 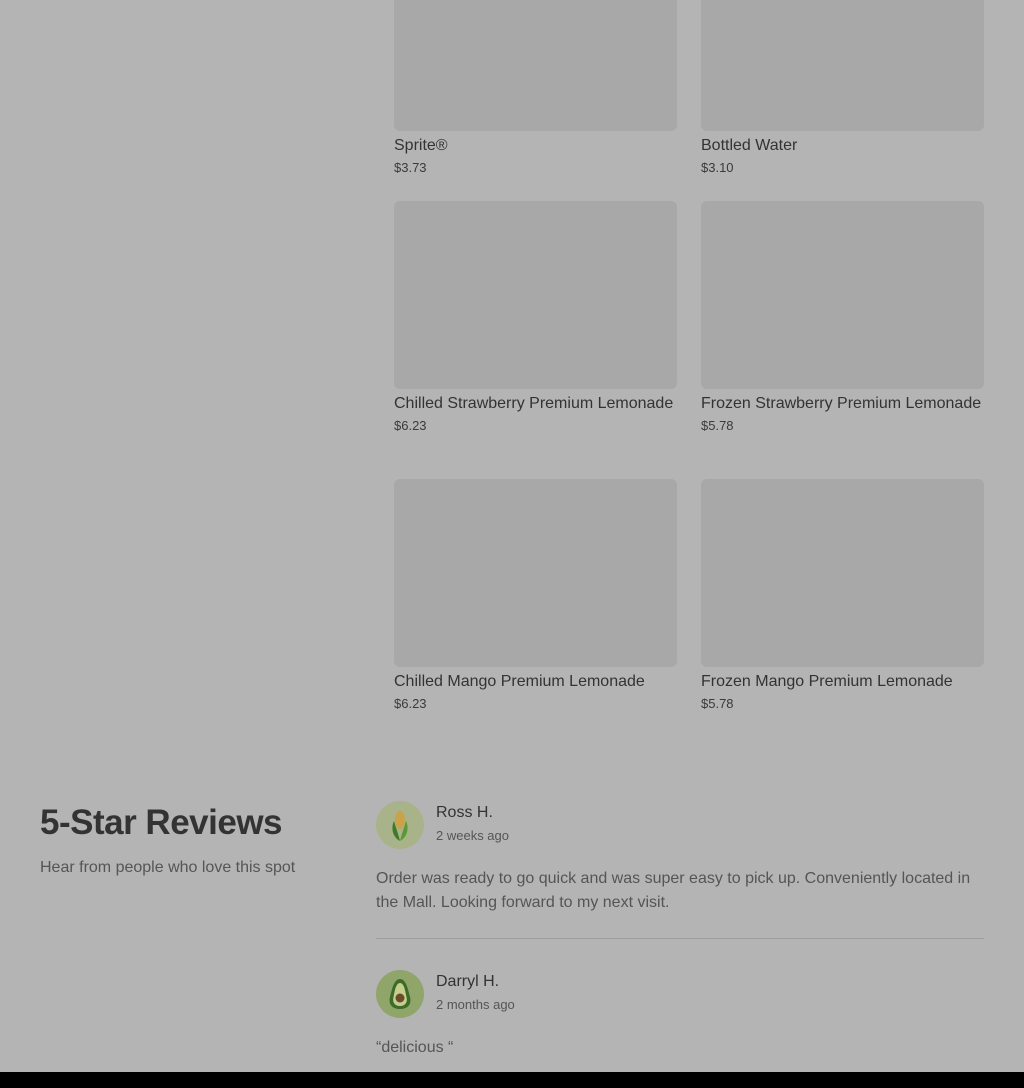 What do you see at coordinates (161, 822) in the screenshot?
I see `reviews-title: 5-Star Reviews` at bounding box center [161, 822].